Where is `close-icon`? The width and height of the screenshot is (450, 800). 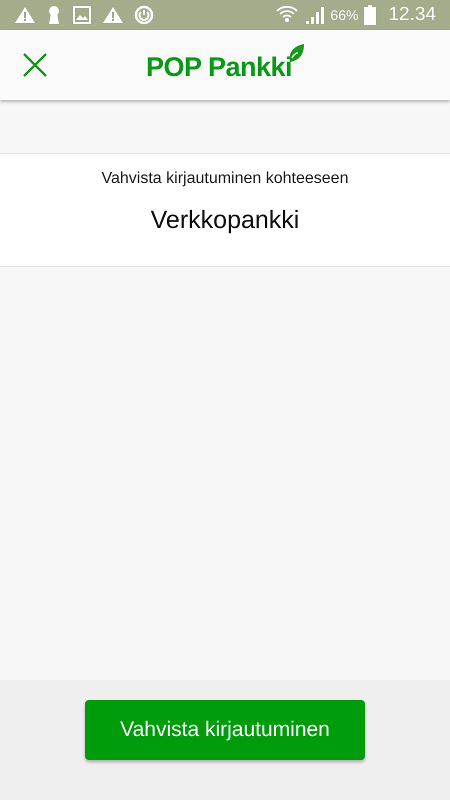
close-icon is located at coordinates (35, 65).